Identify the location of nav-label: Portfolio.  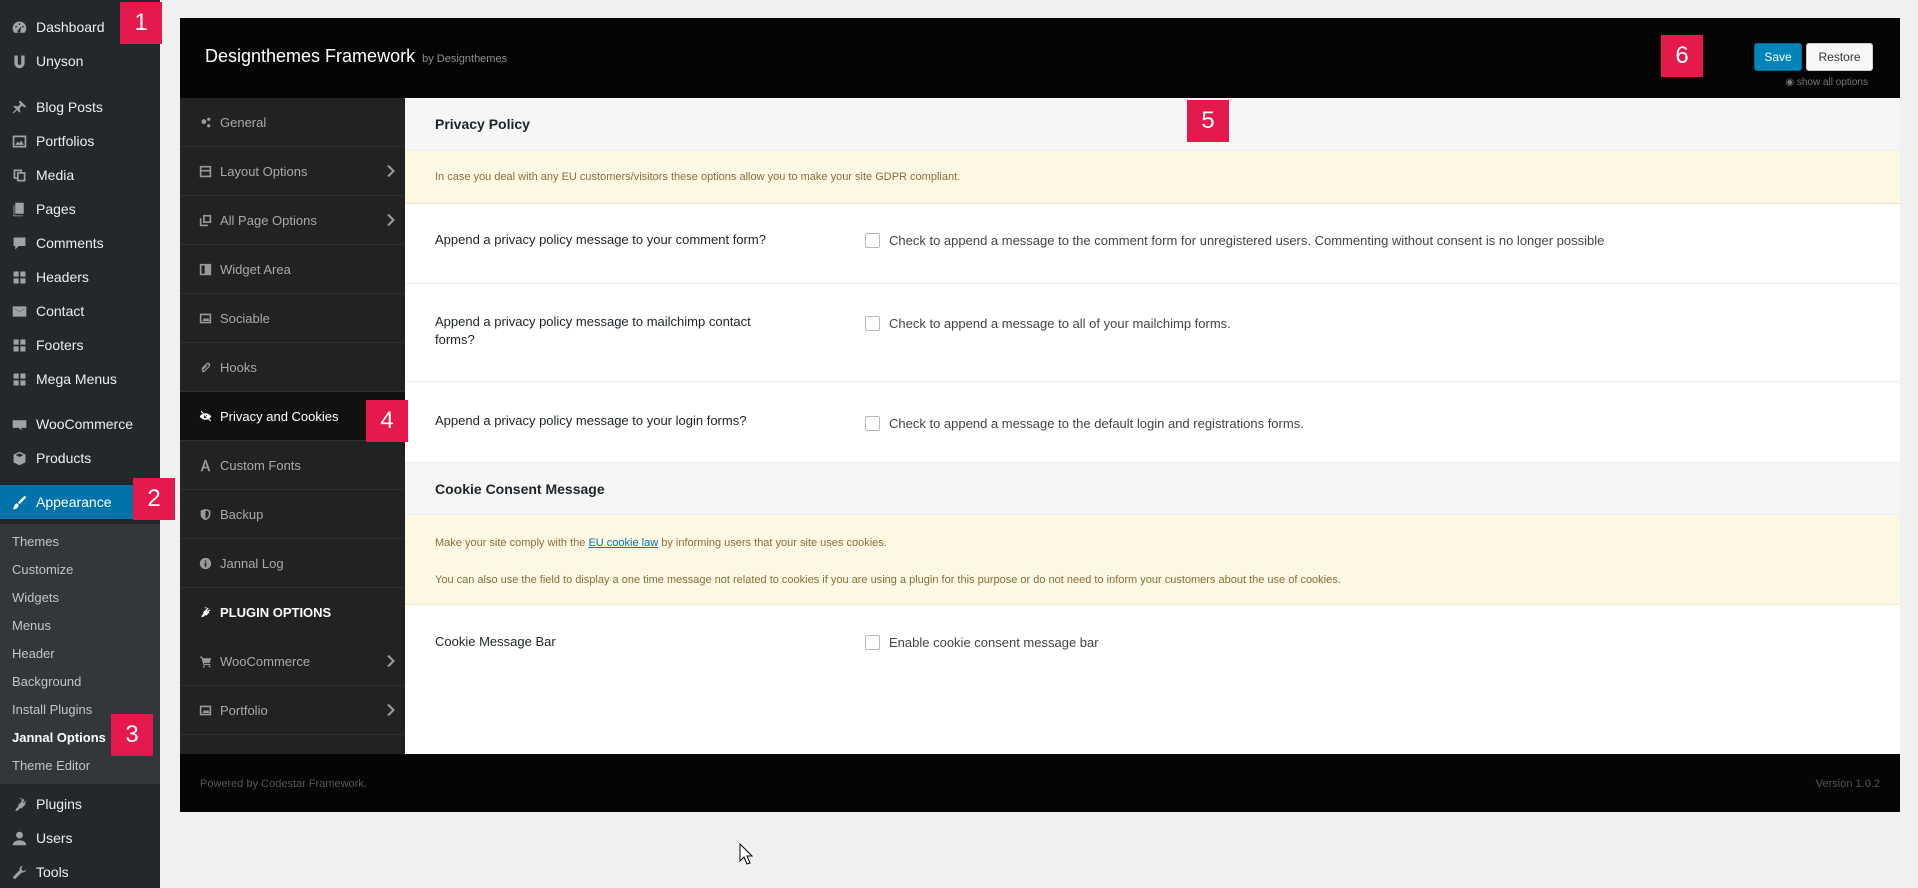
(244, 710).